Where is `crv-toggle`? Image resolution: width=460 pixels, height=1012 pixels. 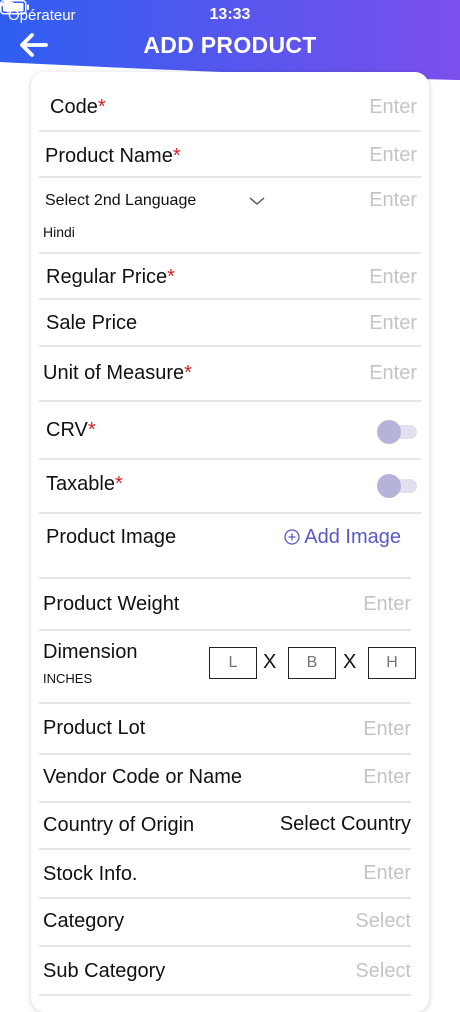
crv-toggle is located at coordinates (397, 432).